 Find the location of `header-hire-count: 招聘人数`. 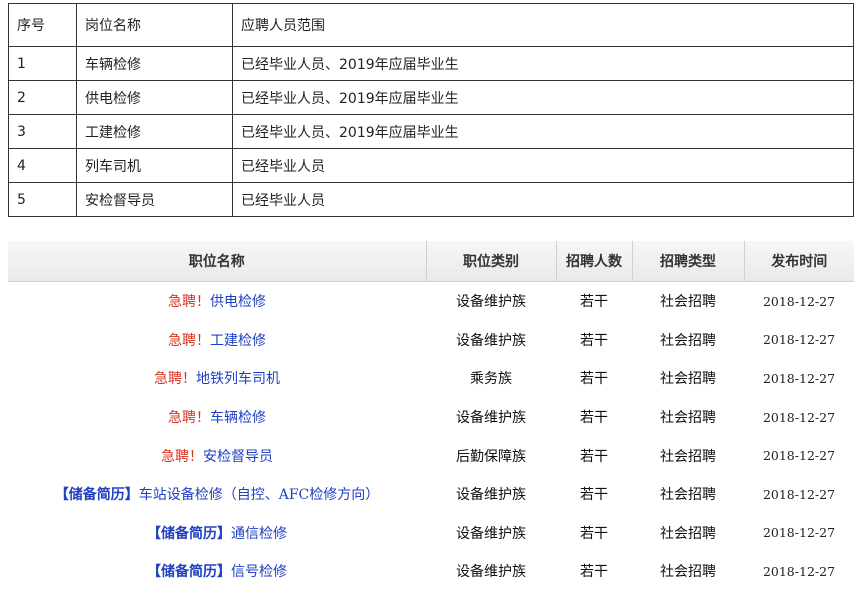

header-hire-count: 招聘人数 is located at coordinates (594, 261).